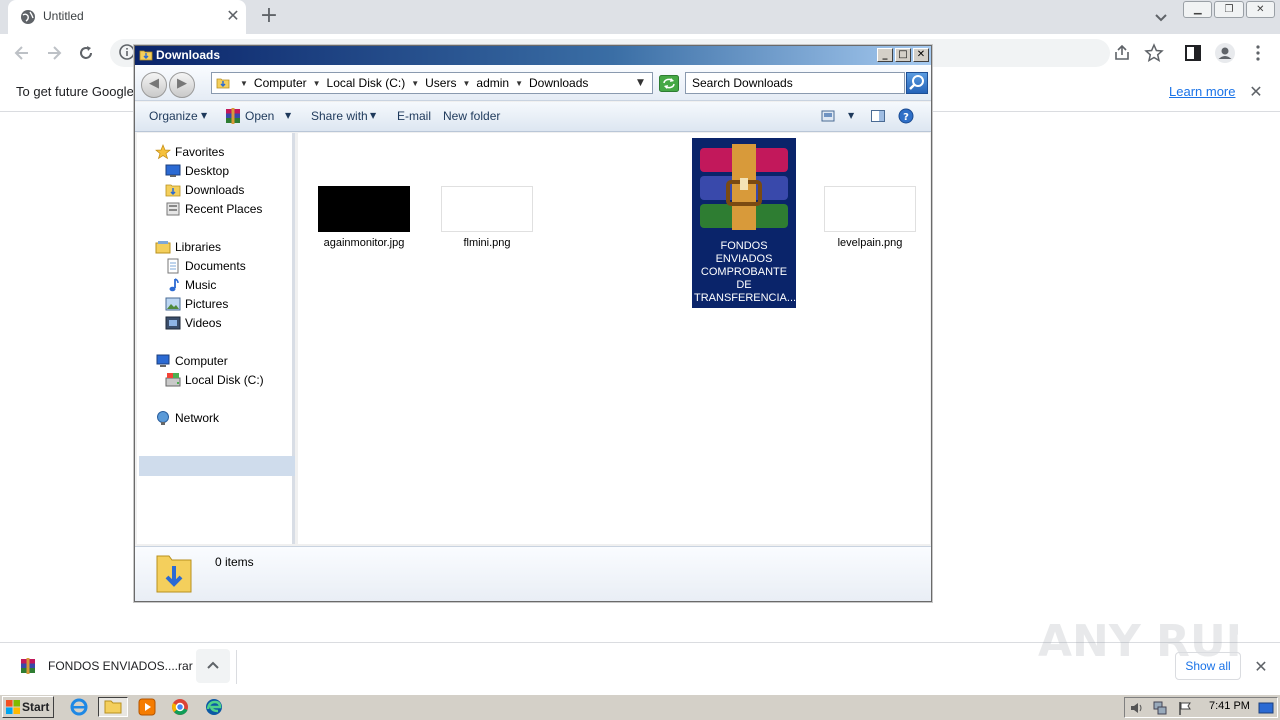  I want to click on explorer-minimize-button: _, so click(885, 55).